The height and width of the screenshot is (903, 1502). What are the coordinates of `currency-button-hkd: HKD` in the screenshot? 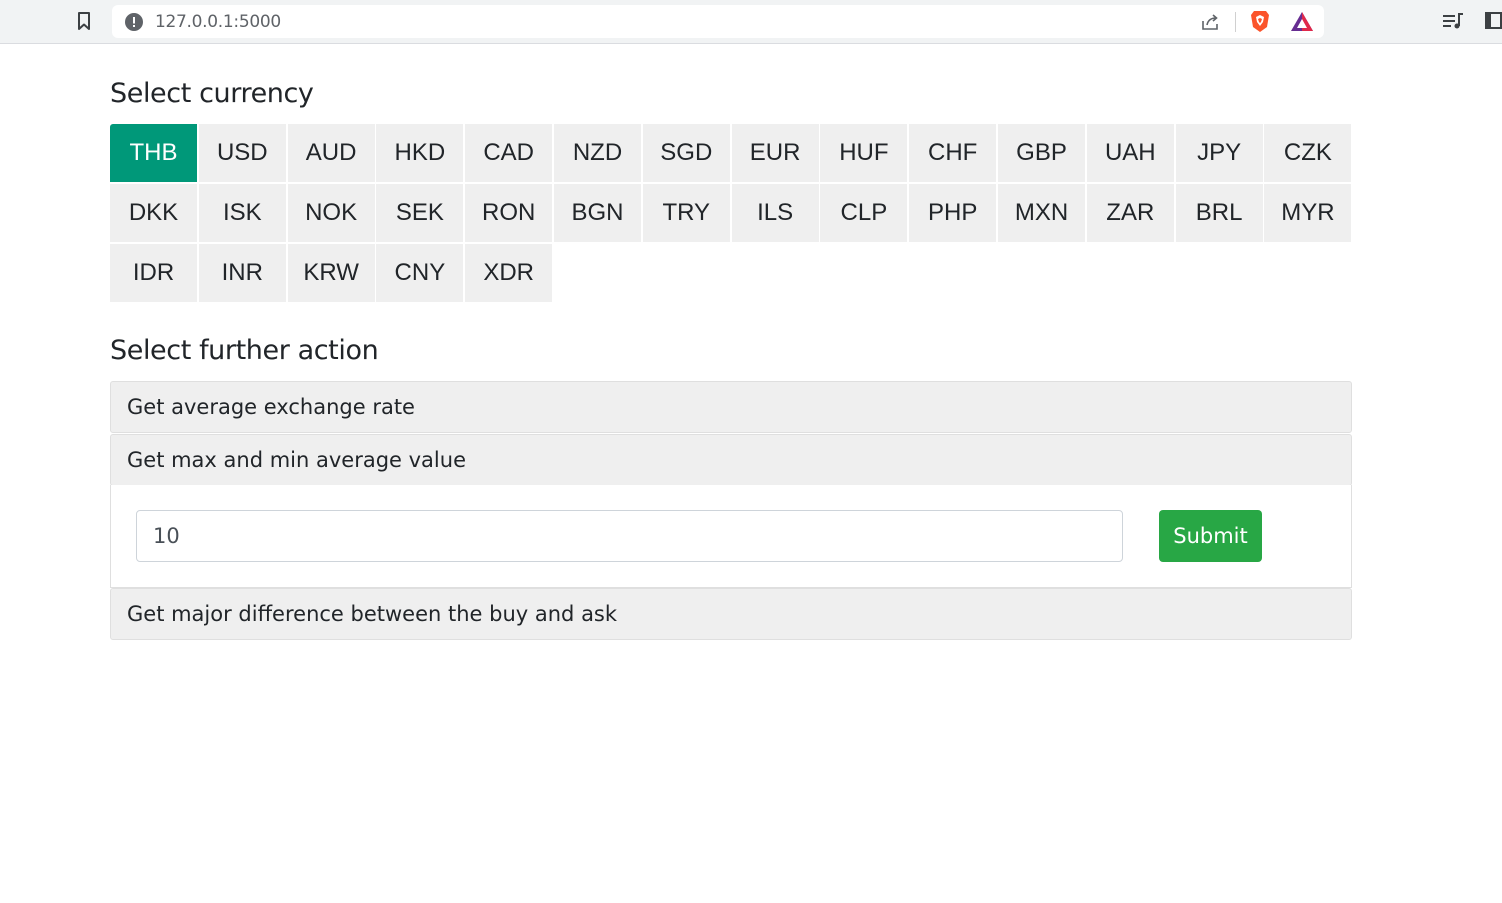 It's located at (420, 153).